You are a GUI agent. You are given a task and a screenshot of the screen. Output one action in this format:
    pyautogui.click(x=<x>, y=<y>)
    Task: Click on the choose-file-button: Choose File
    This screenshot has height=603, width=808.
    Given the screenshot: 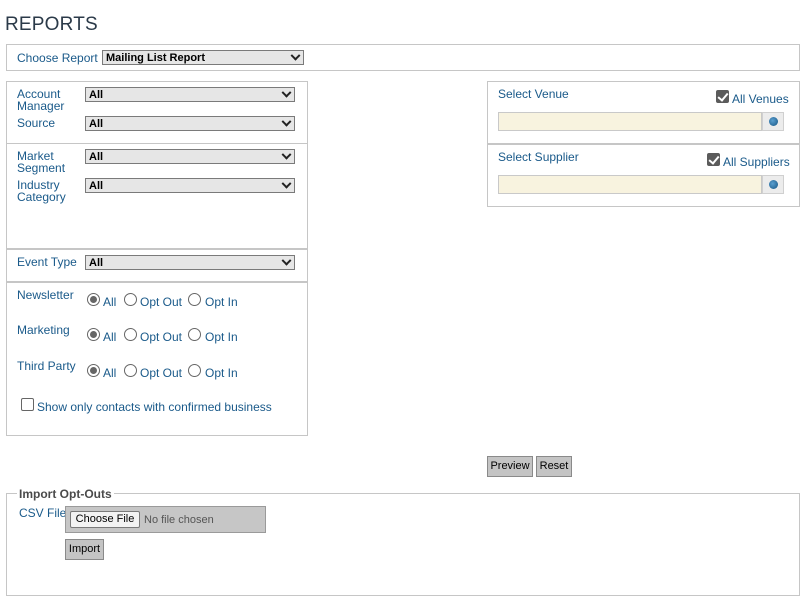 What is the action you would take?
    pyautogui.click(x=105, y=519)
    